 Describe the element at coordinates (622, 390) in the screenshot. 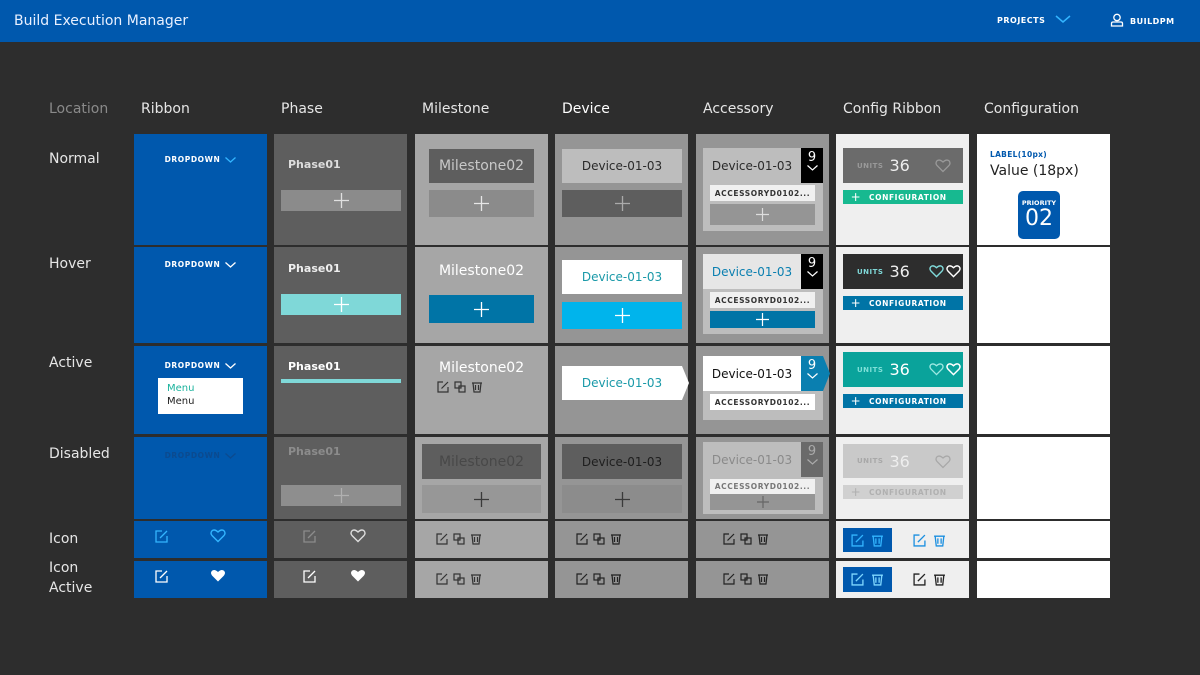

I see `device-active: Device-01-03` at that location.